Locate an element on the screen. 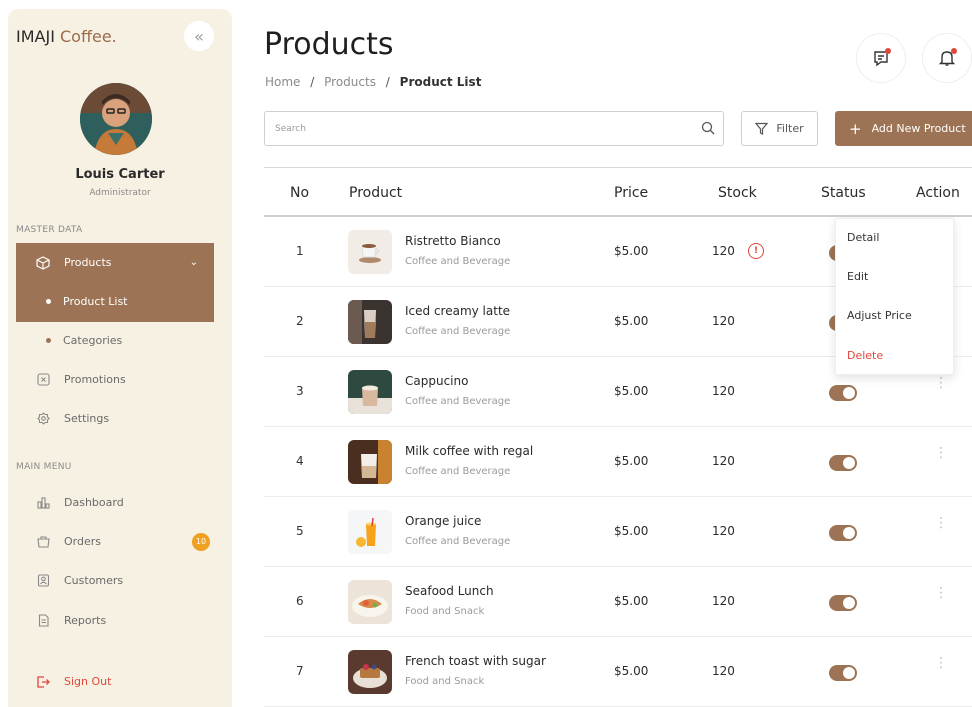 Image resolution: width=972 pixels, height=707 pixels. collapse-sidebar-button: « is located at coordinates (199, 36).